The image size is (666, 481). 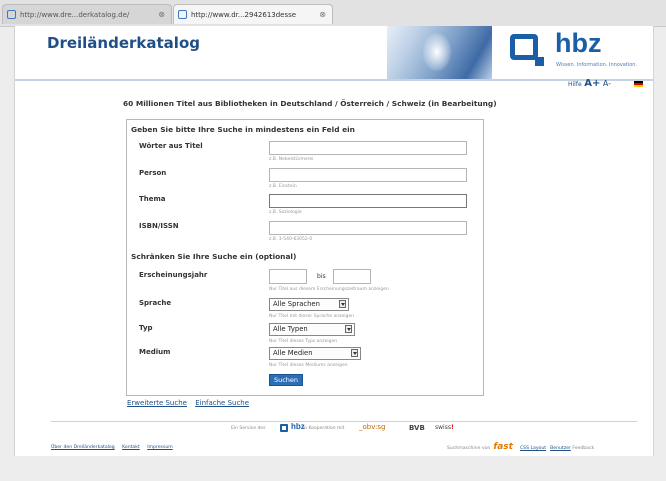 What do you see at coordinates (368, 228) in the screenshot?
I see `isbn-input` at bounding box center [368, 228].